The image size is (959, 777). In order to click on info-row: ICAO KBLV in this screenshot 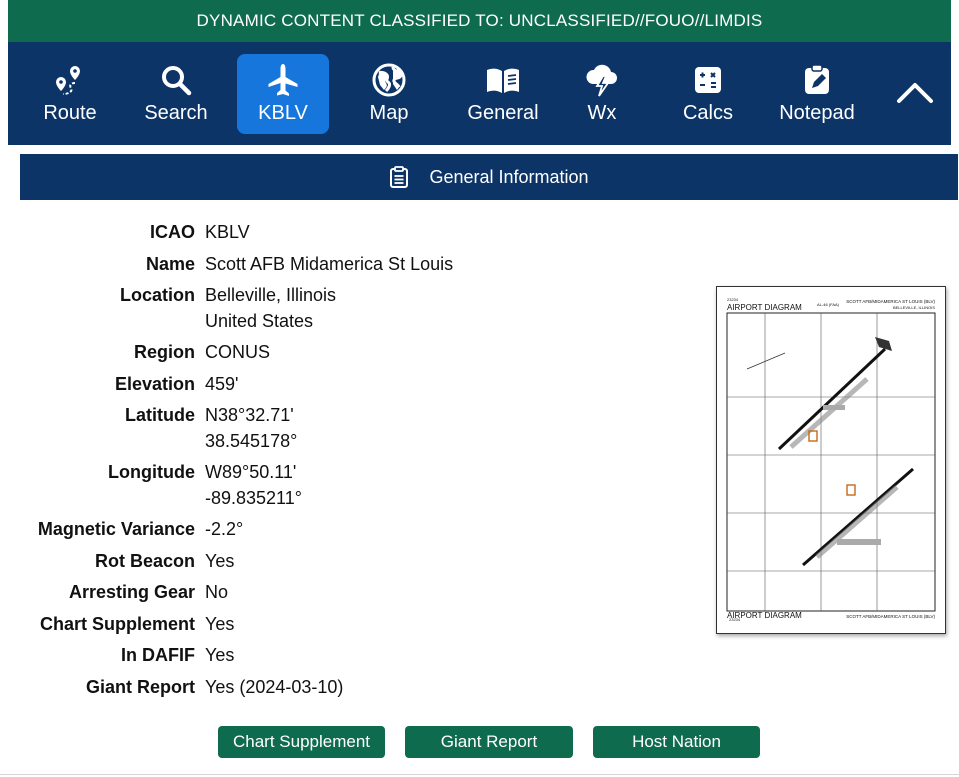, I will do `click(350, 233)`.